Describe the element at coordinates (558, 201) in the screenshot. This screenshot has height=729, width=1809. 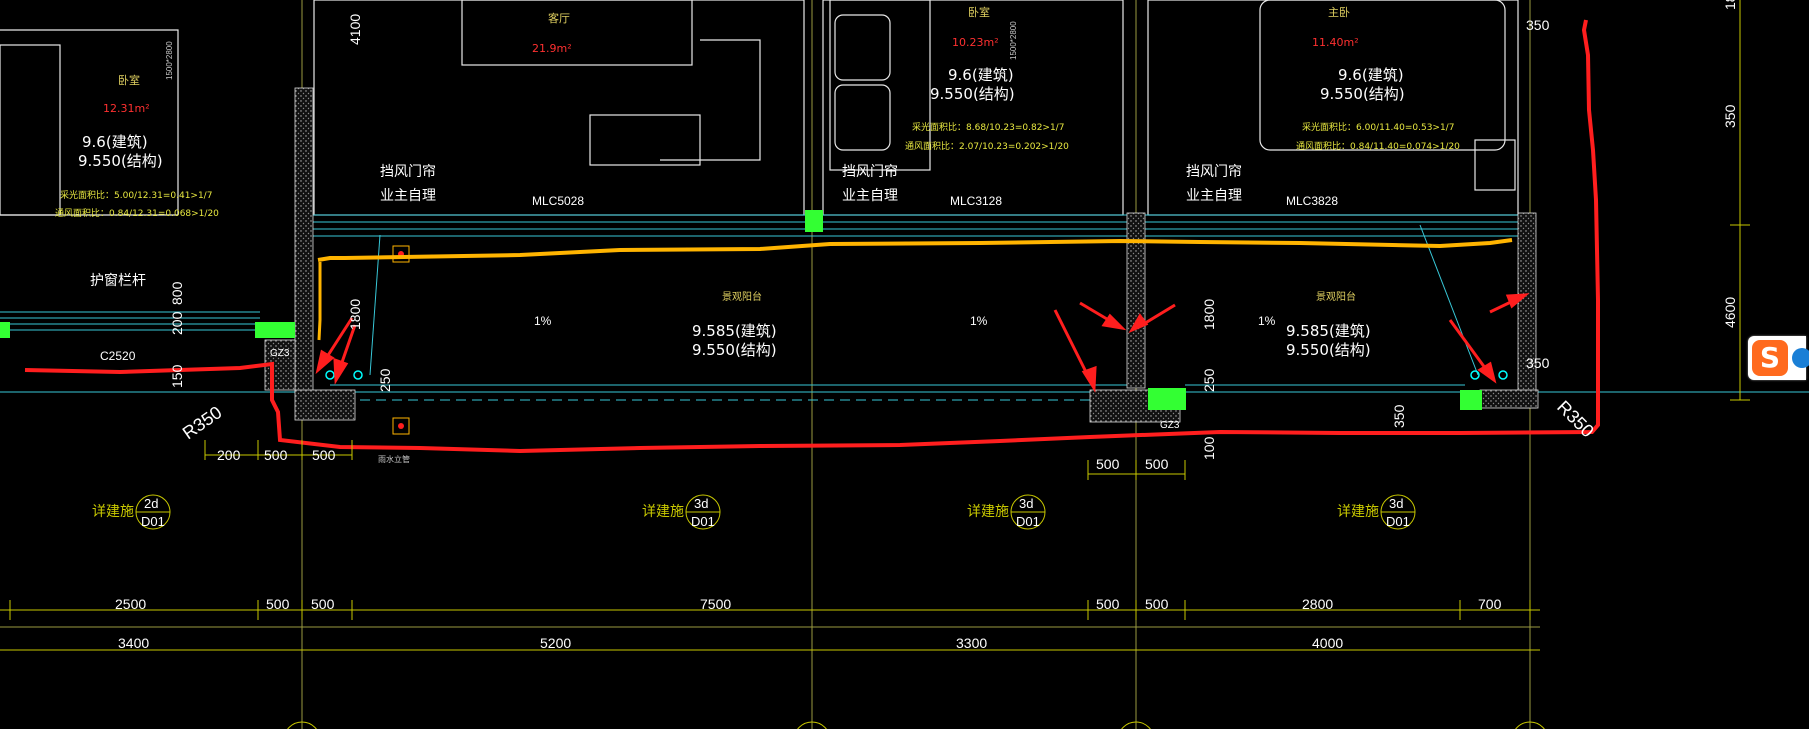
I see `window-code: MLC5028` at that location.